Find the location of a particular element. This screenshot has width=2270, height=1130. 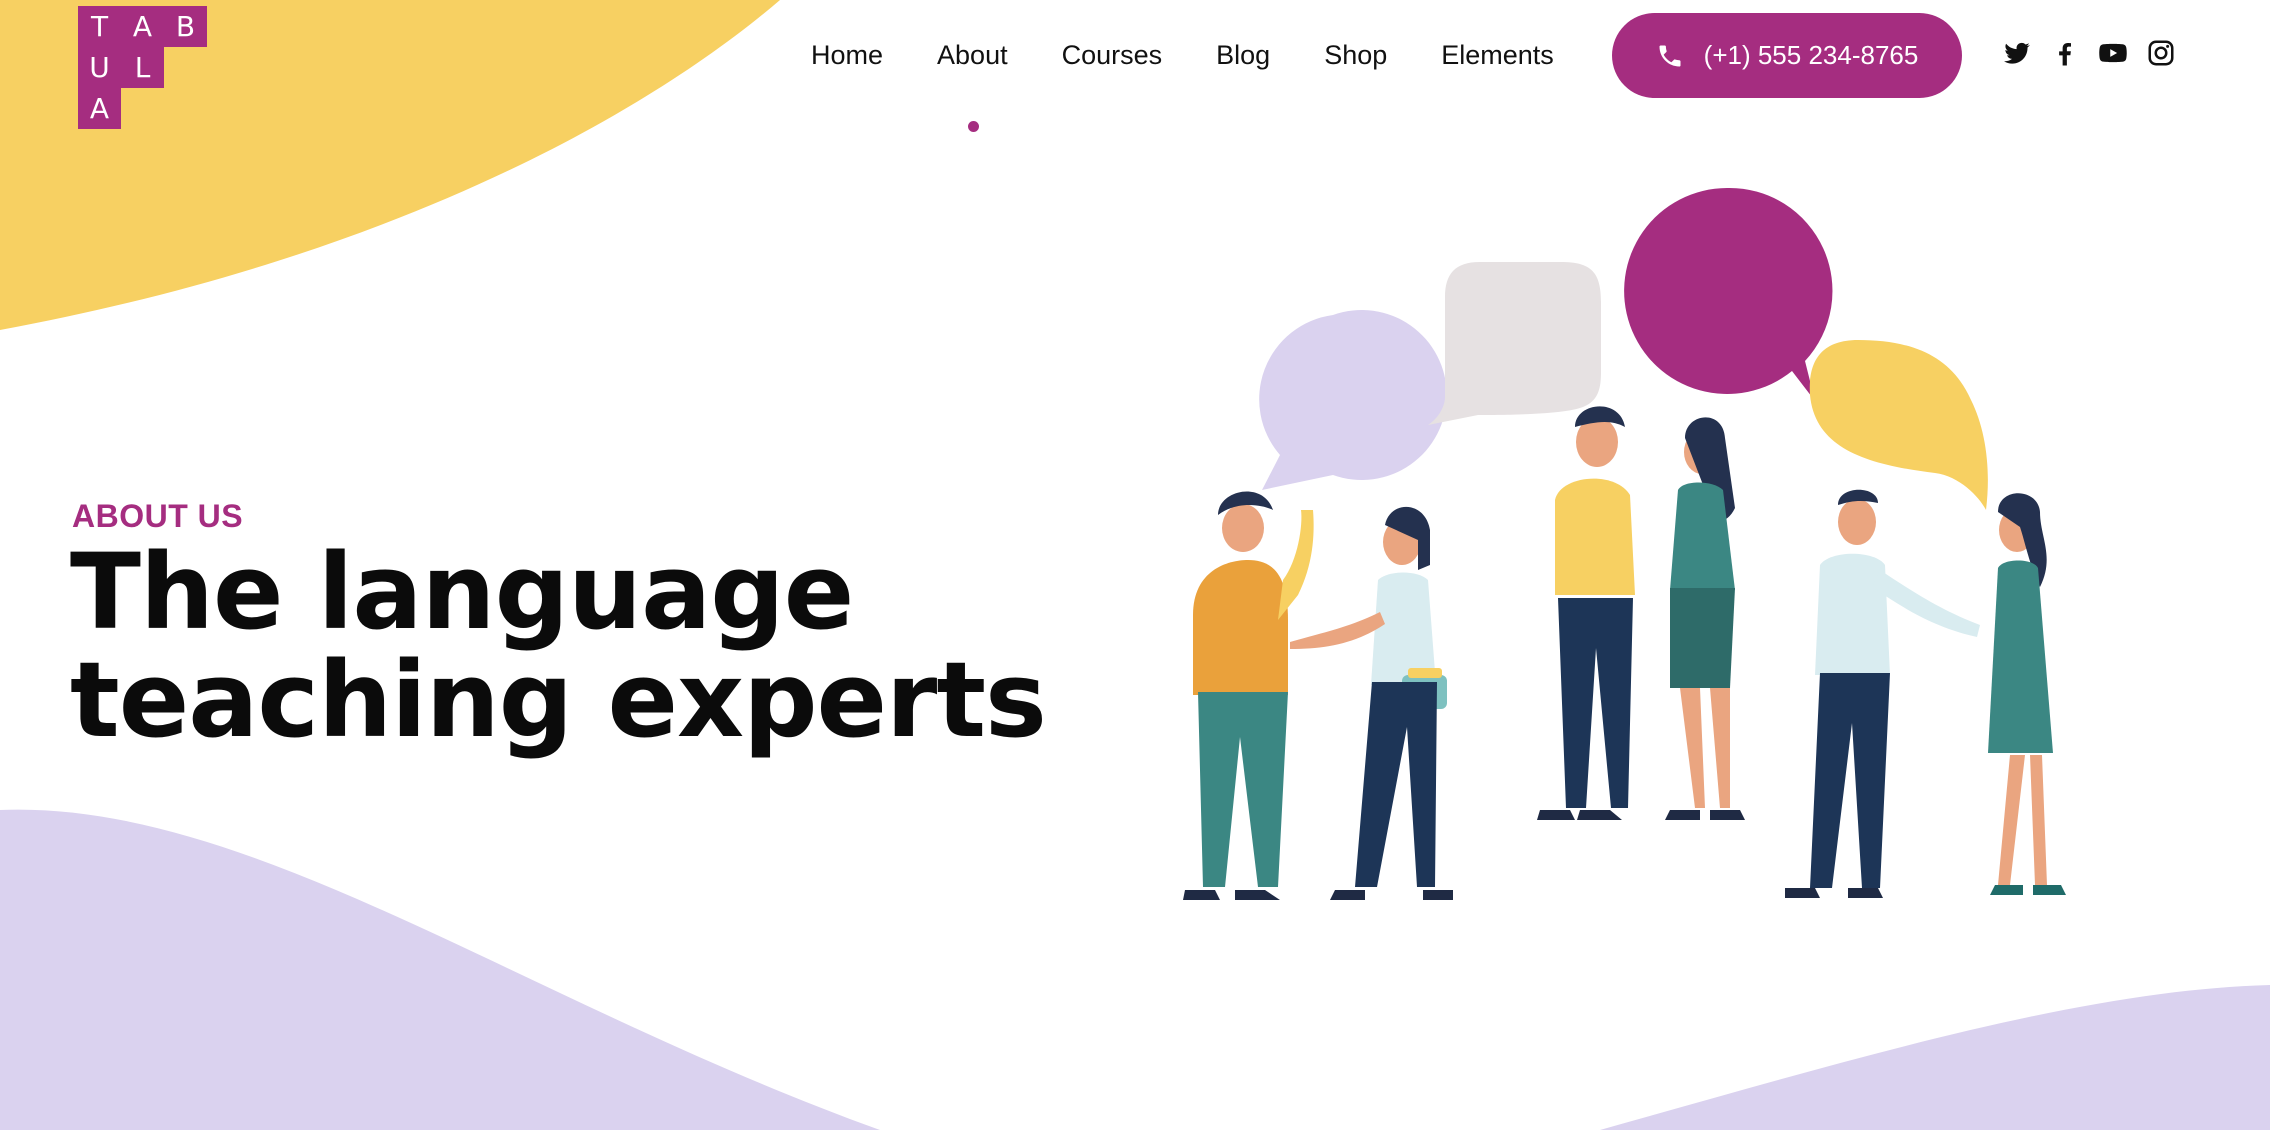

lavender-wave-left is located at coordinates (440, 969).